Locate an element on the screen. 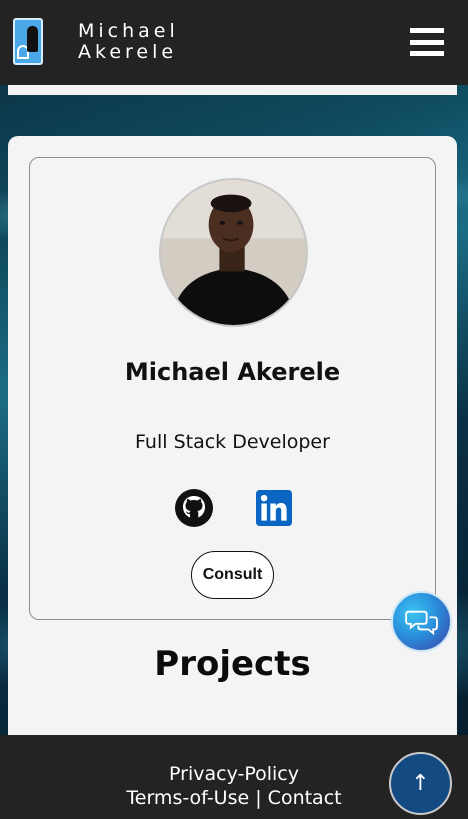  github-icon is located at coordinates (194, 508).